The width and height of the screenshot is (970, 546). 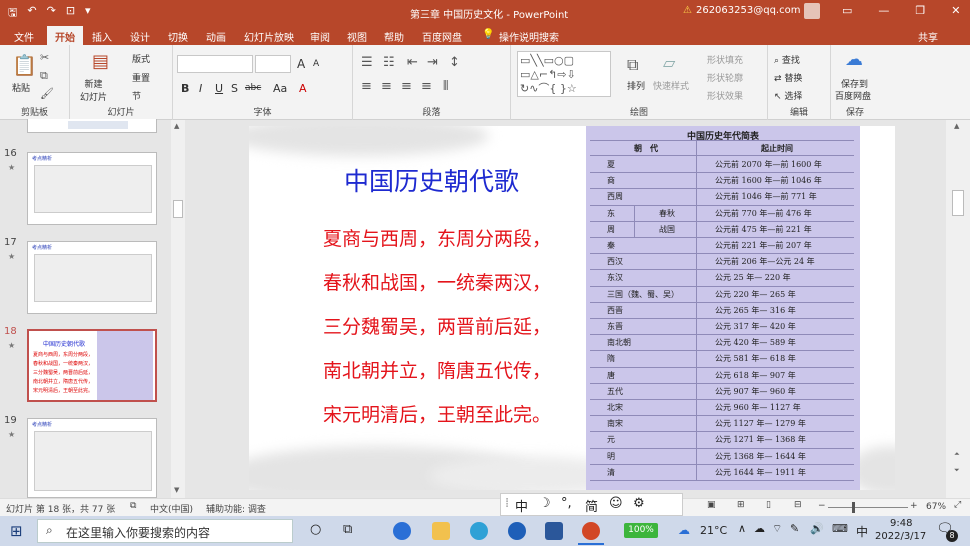 I want to click on tab-transitions: 切换, so click(x=178, y=36).